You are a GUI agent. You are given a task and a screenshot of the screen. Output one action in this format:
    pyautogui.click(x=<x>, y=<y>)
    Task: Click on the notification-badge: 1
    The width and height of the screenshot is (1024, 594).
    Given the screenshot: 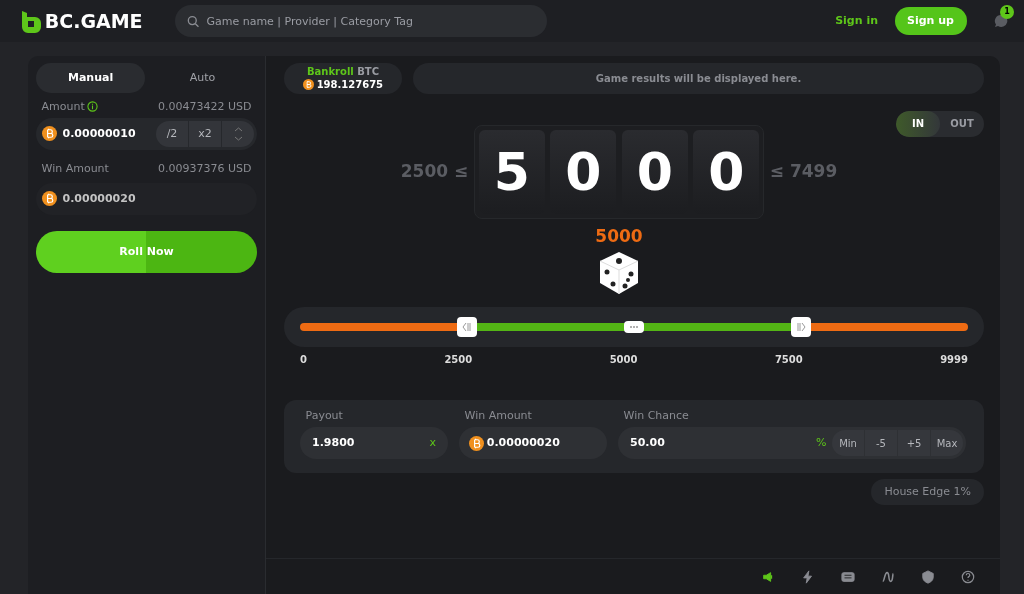 What is the action you would take?
    pyautogui.click(x=1007, y=11)
    